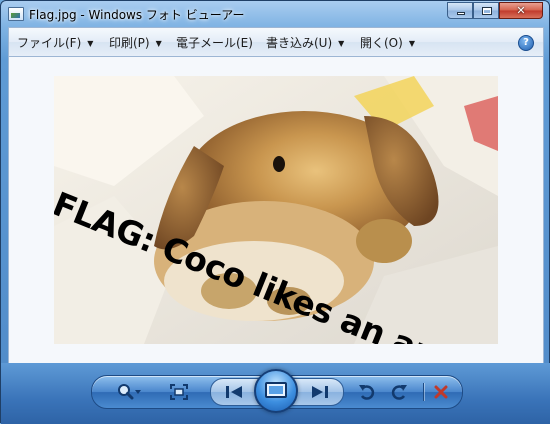 The height and width of the screenshot is (424, 550). I want to click on menu-file: ファイル(F) ▼, so click(55, 42).